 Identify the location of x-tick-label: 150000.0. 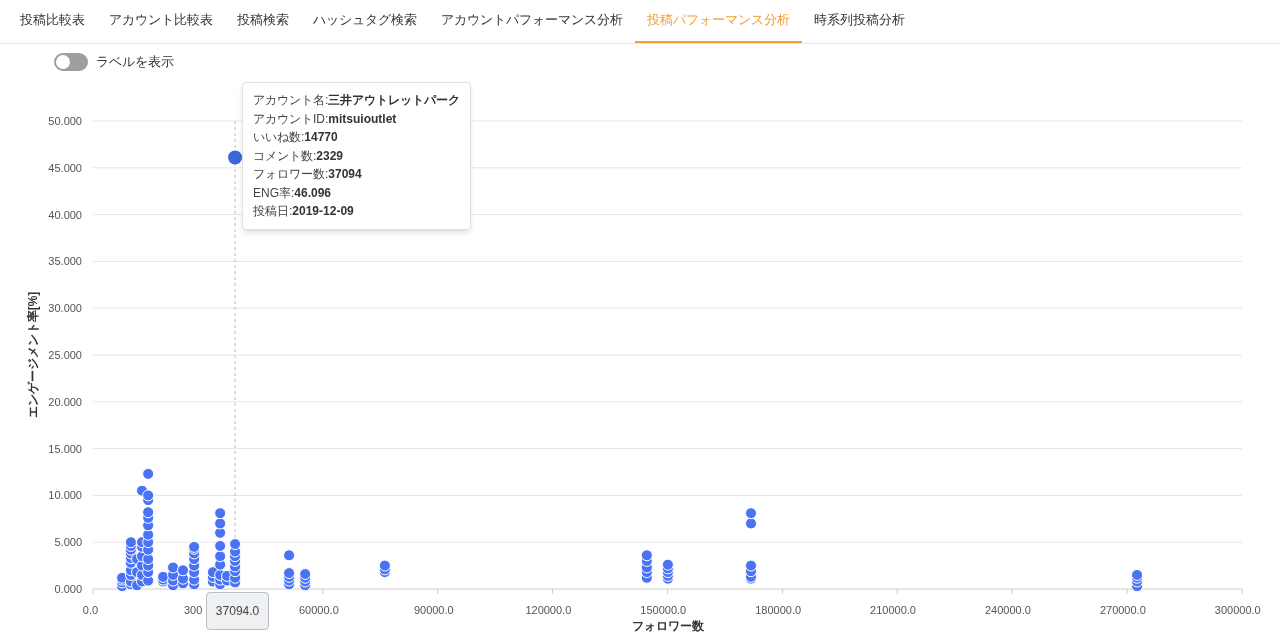
(663, 610).